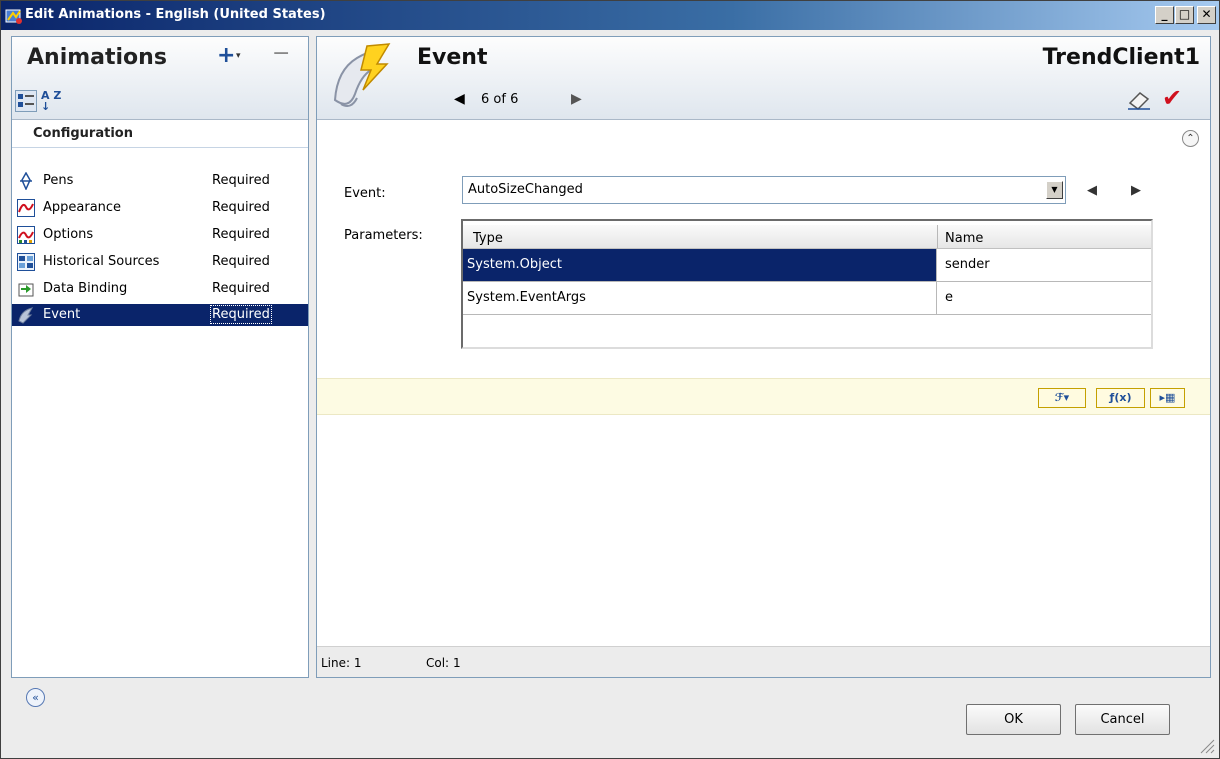  I want to click on line-label: Line:, so click(336, 663).